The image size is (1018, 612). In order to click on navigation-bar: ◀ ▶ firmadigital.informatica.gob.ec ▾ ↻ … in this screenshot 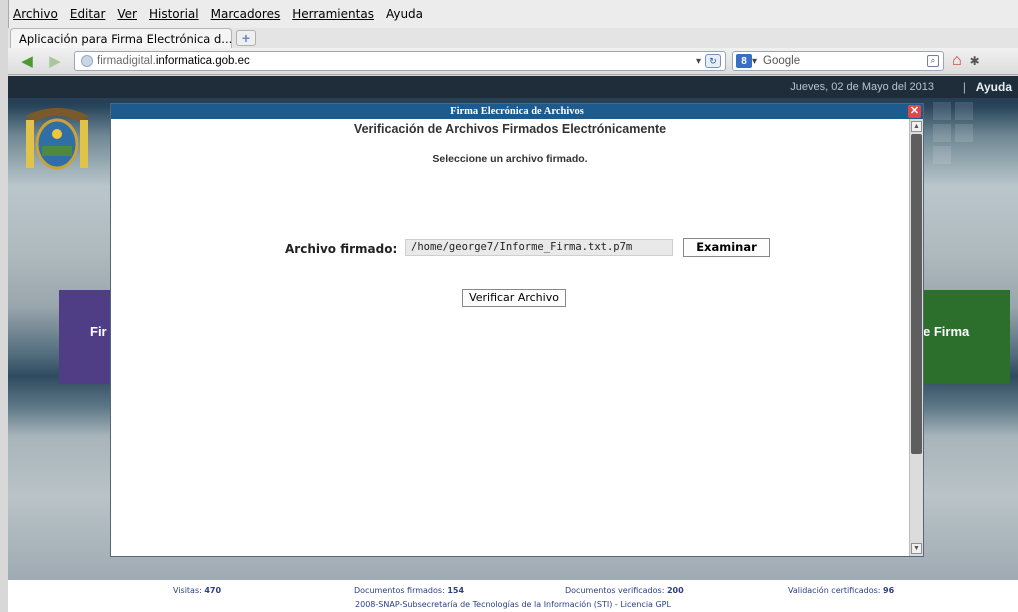, I will do `click(513, 61)`.